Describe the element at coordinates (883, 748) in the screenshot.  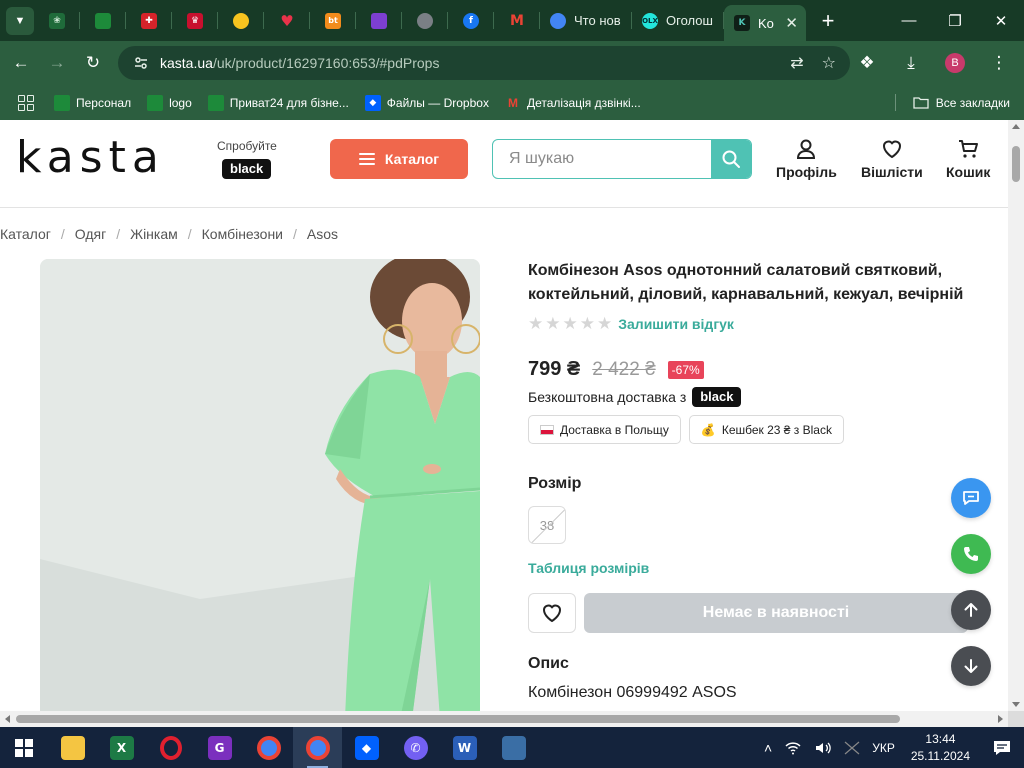
I see `language-indicator: УКР` at that location.